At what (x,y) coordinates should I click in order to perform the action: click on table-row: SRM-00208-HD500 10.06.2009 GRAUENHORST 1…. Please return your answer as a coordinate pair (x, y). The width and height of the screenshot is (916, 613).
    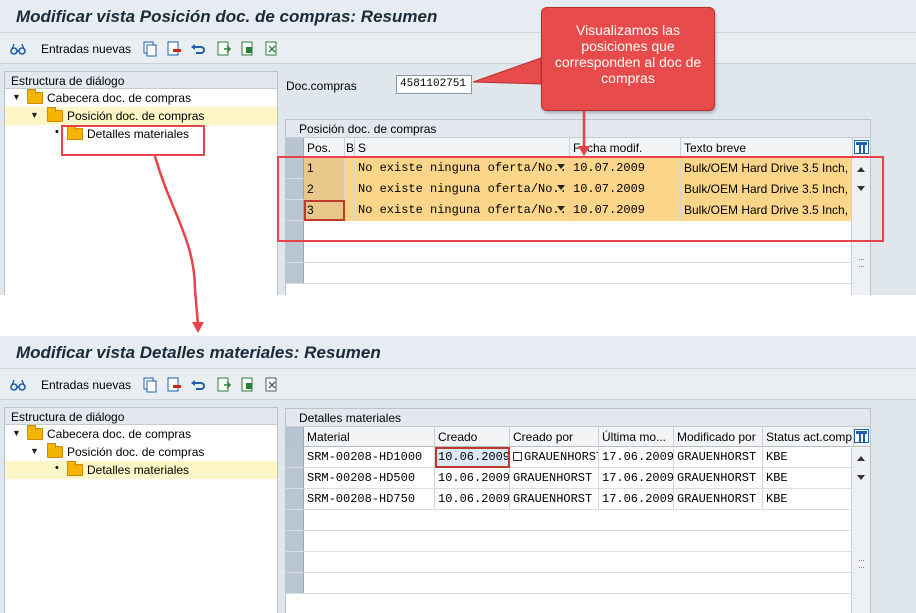
    Looking at the image, I should click on (578, 478).